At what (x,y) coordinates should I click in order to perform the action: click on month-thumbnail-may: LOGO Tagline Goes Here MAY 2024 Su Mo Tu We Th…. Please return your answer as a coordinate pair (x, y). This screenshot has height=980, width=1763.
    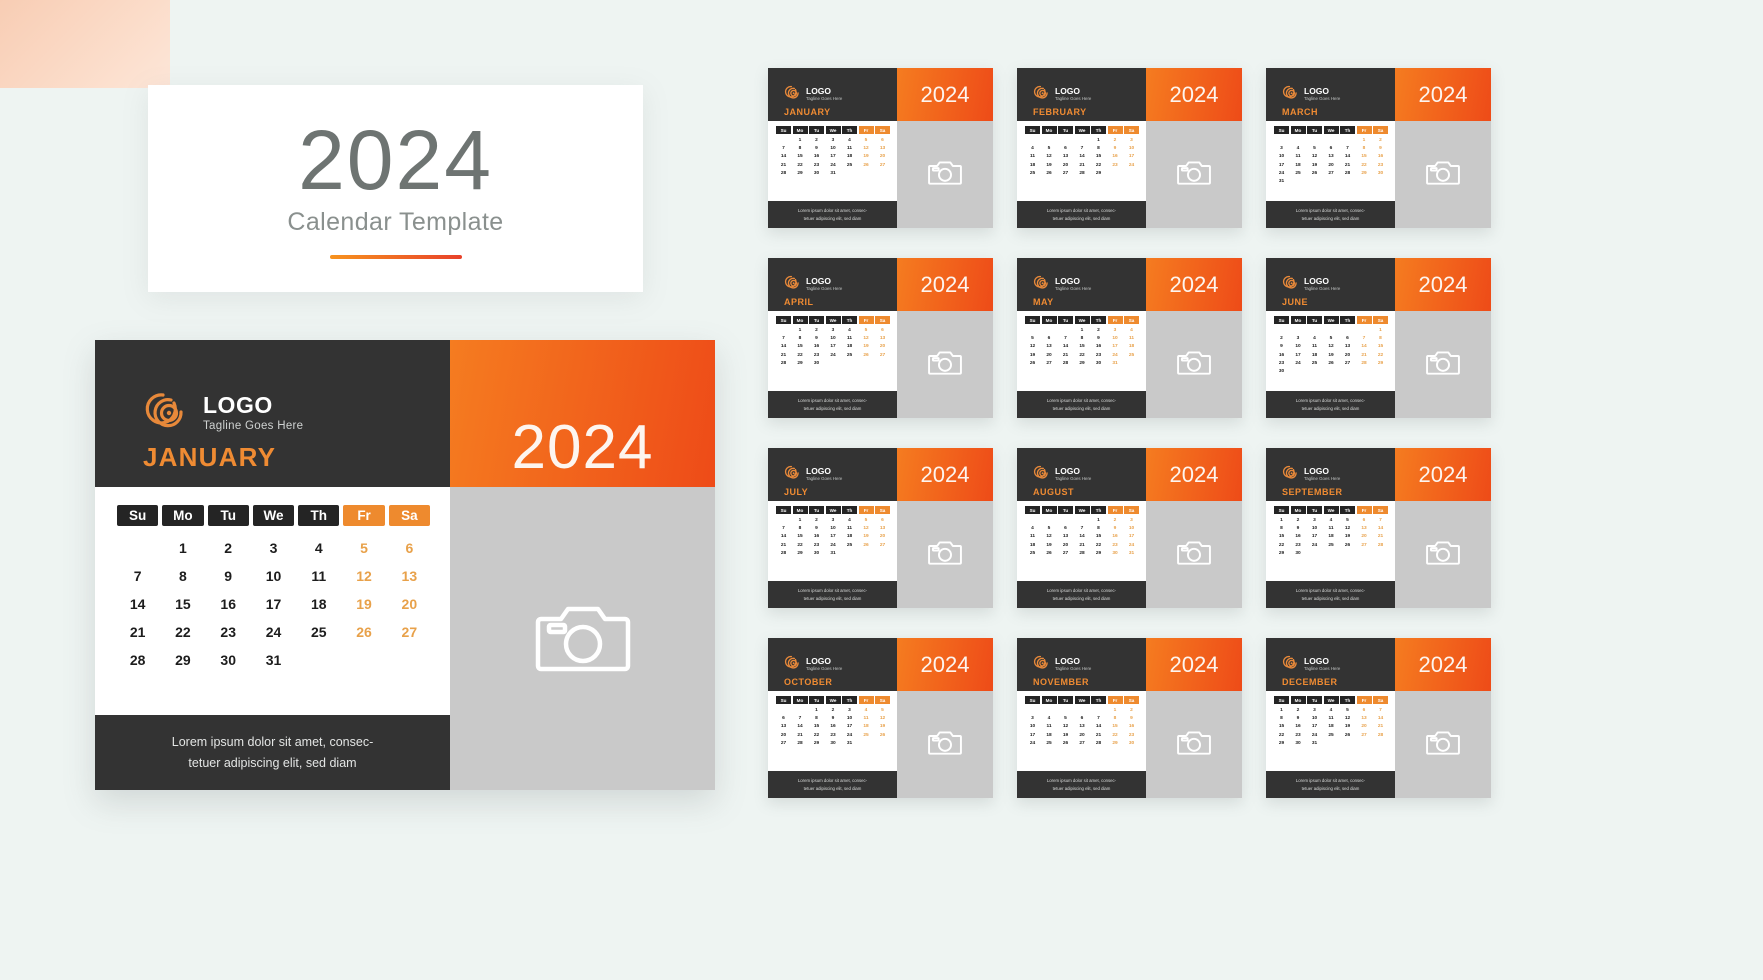
    Looking at the image, I should click on (1129, 338).